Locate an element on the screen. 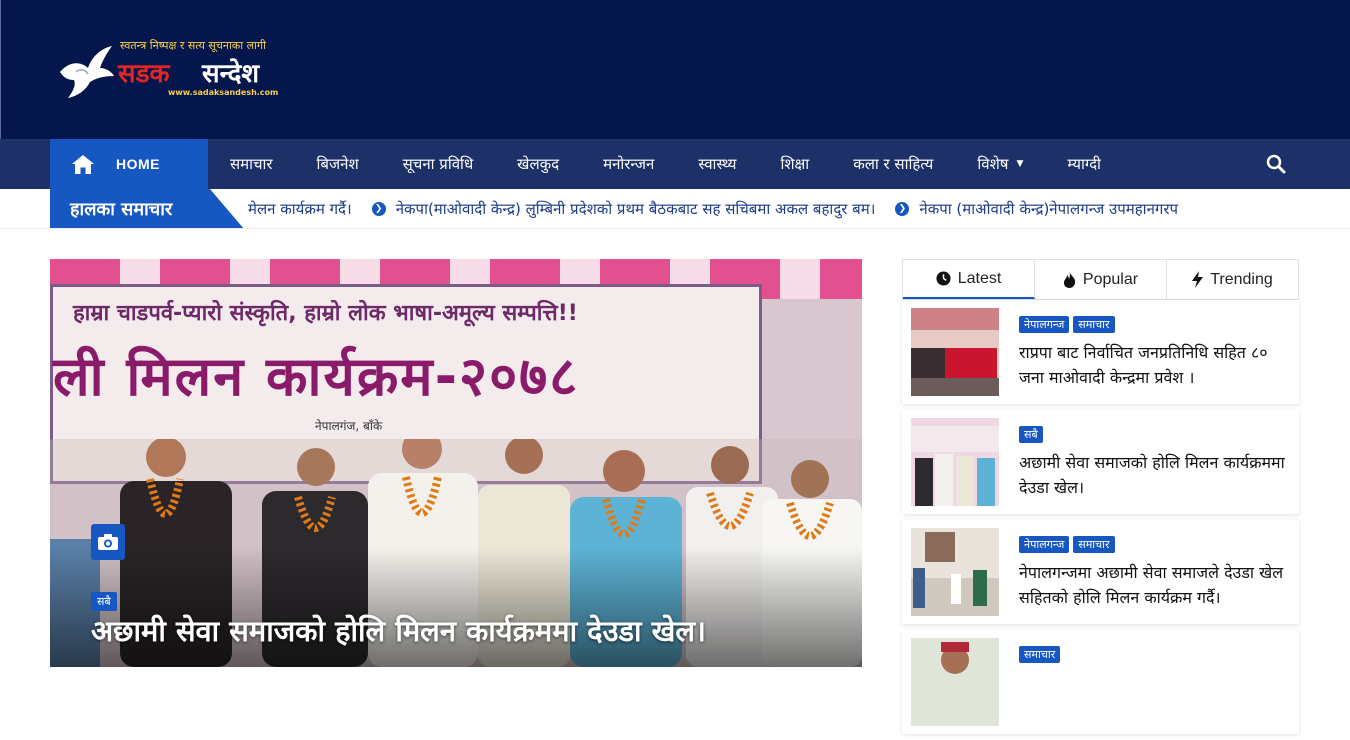 This screenshot has height=740, width=1350. news-categories: समाचार is located at coordinates (1040, 654).